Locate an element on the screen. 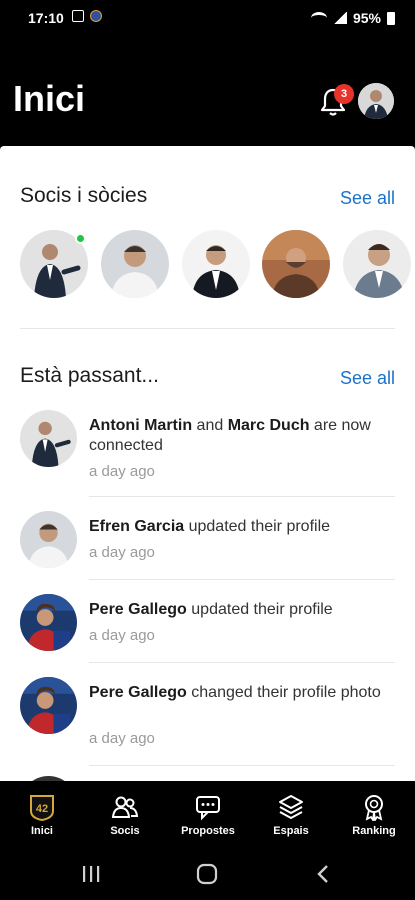 This screenshot has width=415, height=900. signal-icon is located at coordinates (339, 18).